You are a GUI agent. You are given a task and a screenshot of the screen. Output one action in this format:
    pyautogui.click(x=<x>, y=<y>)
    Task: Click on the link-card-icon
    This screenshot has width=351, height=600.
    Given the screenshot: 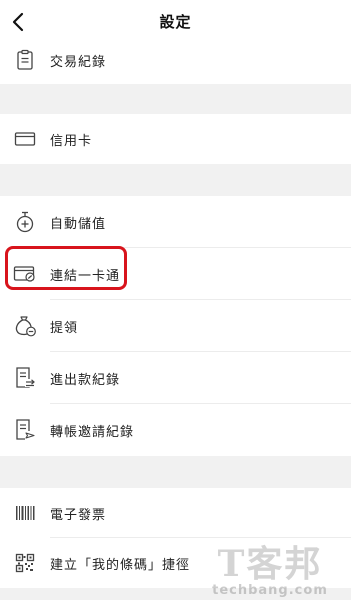 What is the action you would take?
    pyautogui.click(x=25, y=274)
    